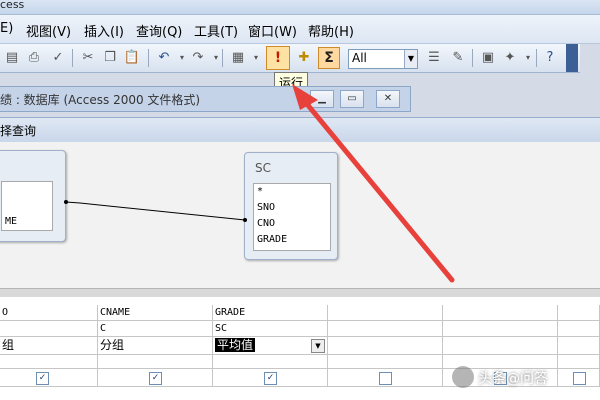  What do you see at coordinates (155, 313) in the screenshot?
I see `grid-field-cell: CNAME` at bounding box center [155, 313].